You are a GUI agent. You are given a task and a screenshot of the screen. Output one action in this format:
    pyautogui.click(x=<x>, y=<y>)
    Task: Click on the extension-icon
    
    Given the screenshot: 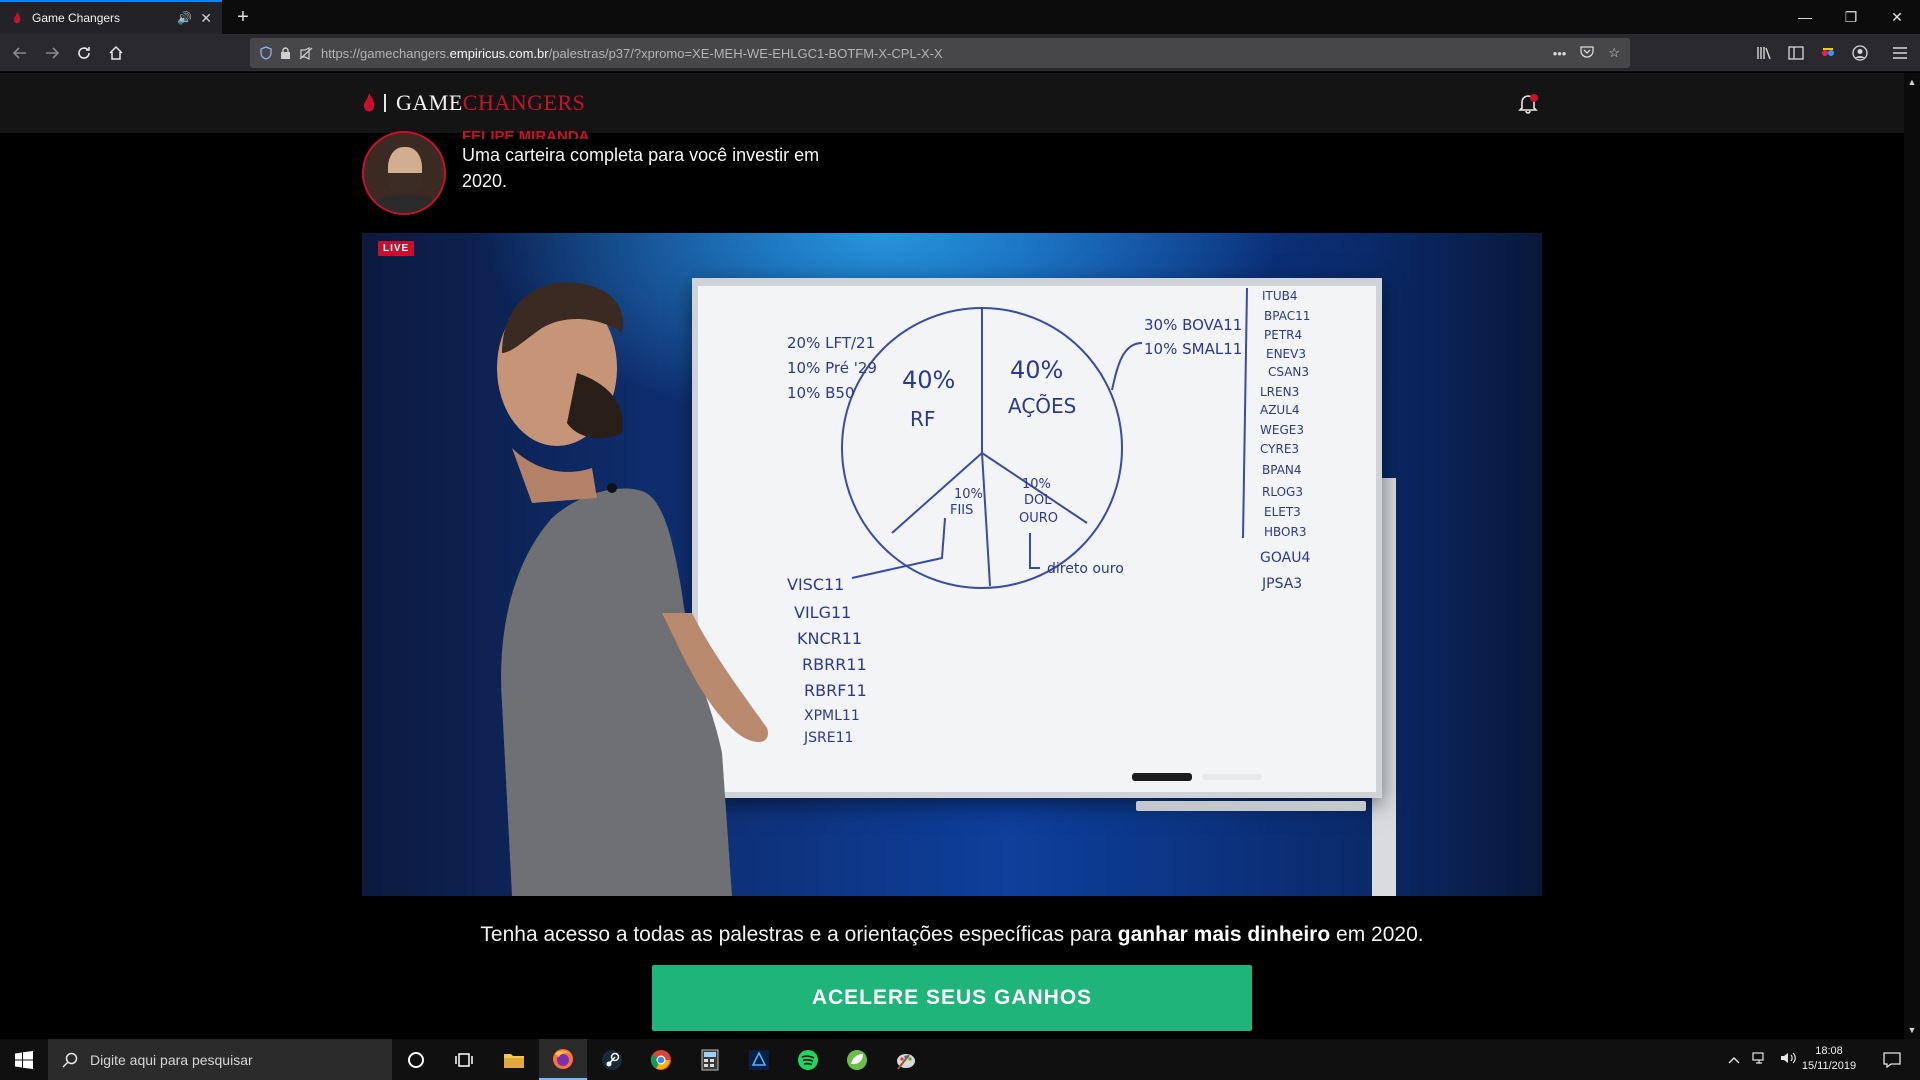 What is the action you would take?
    pyautogui.click(x=1828, y=53)
    